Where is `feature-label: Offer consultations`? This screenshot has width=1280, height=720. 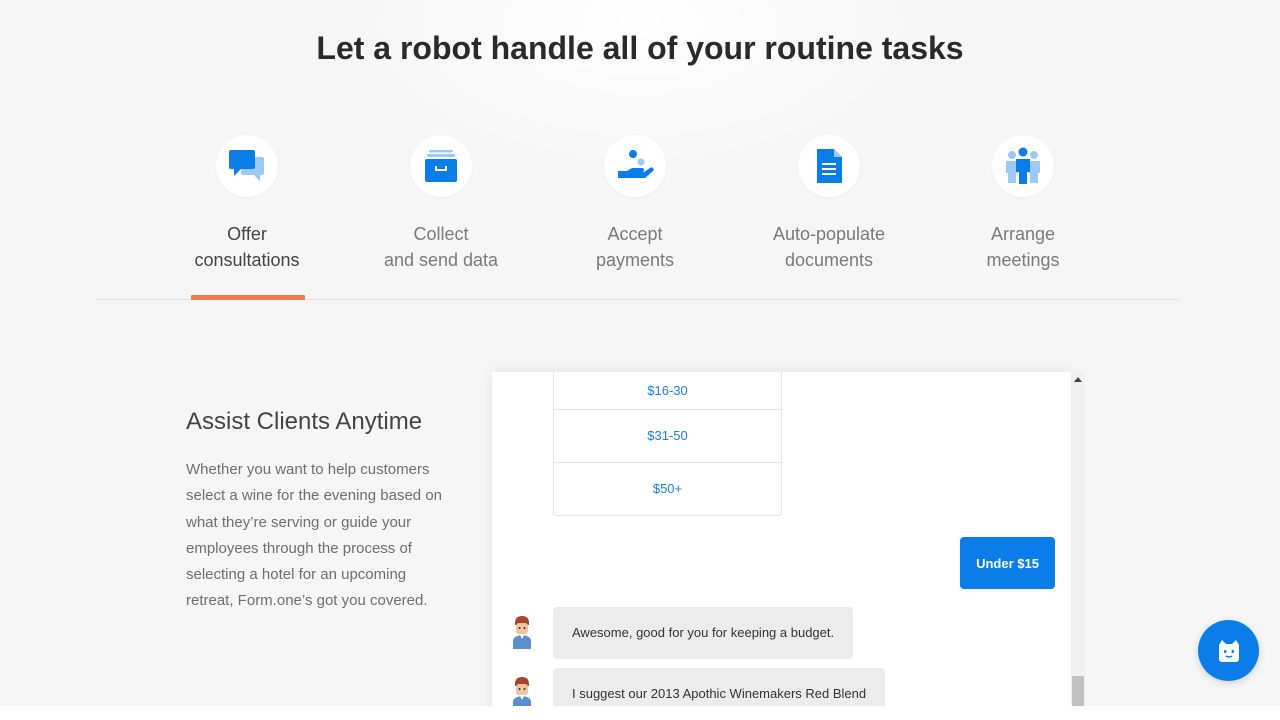
feature-label: Offer consultations is located at coordinates (247, 247).